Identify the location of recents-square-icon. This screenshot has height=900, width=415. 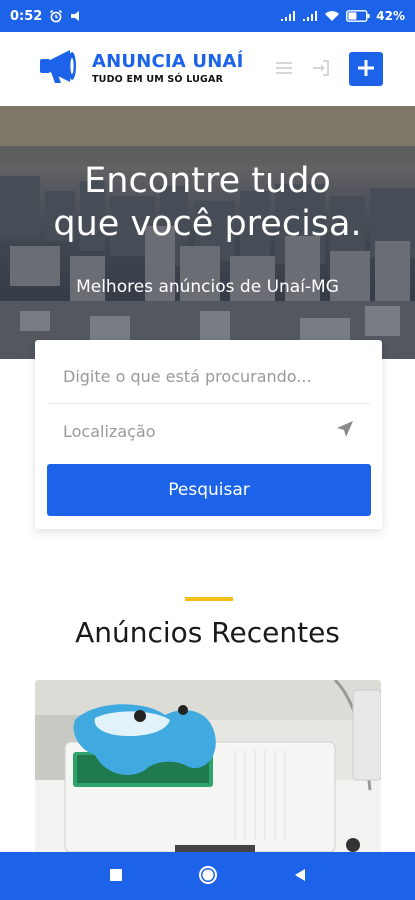
(116, 876).